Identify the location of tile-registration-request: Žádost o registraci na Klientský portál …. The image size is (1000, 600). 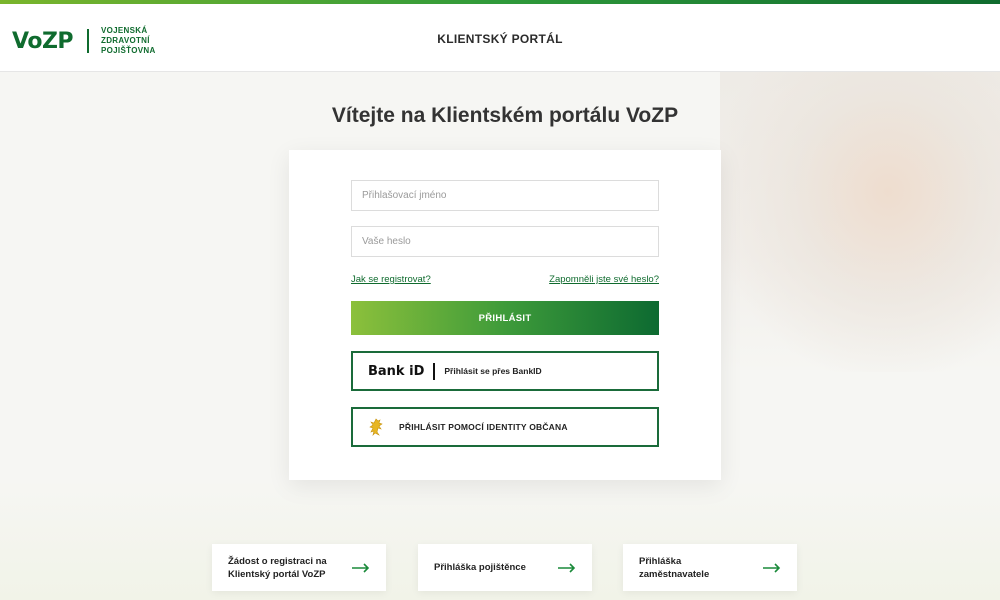
(299, 567).